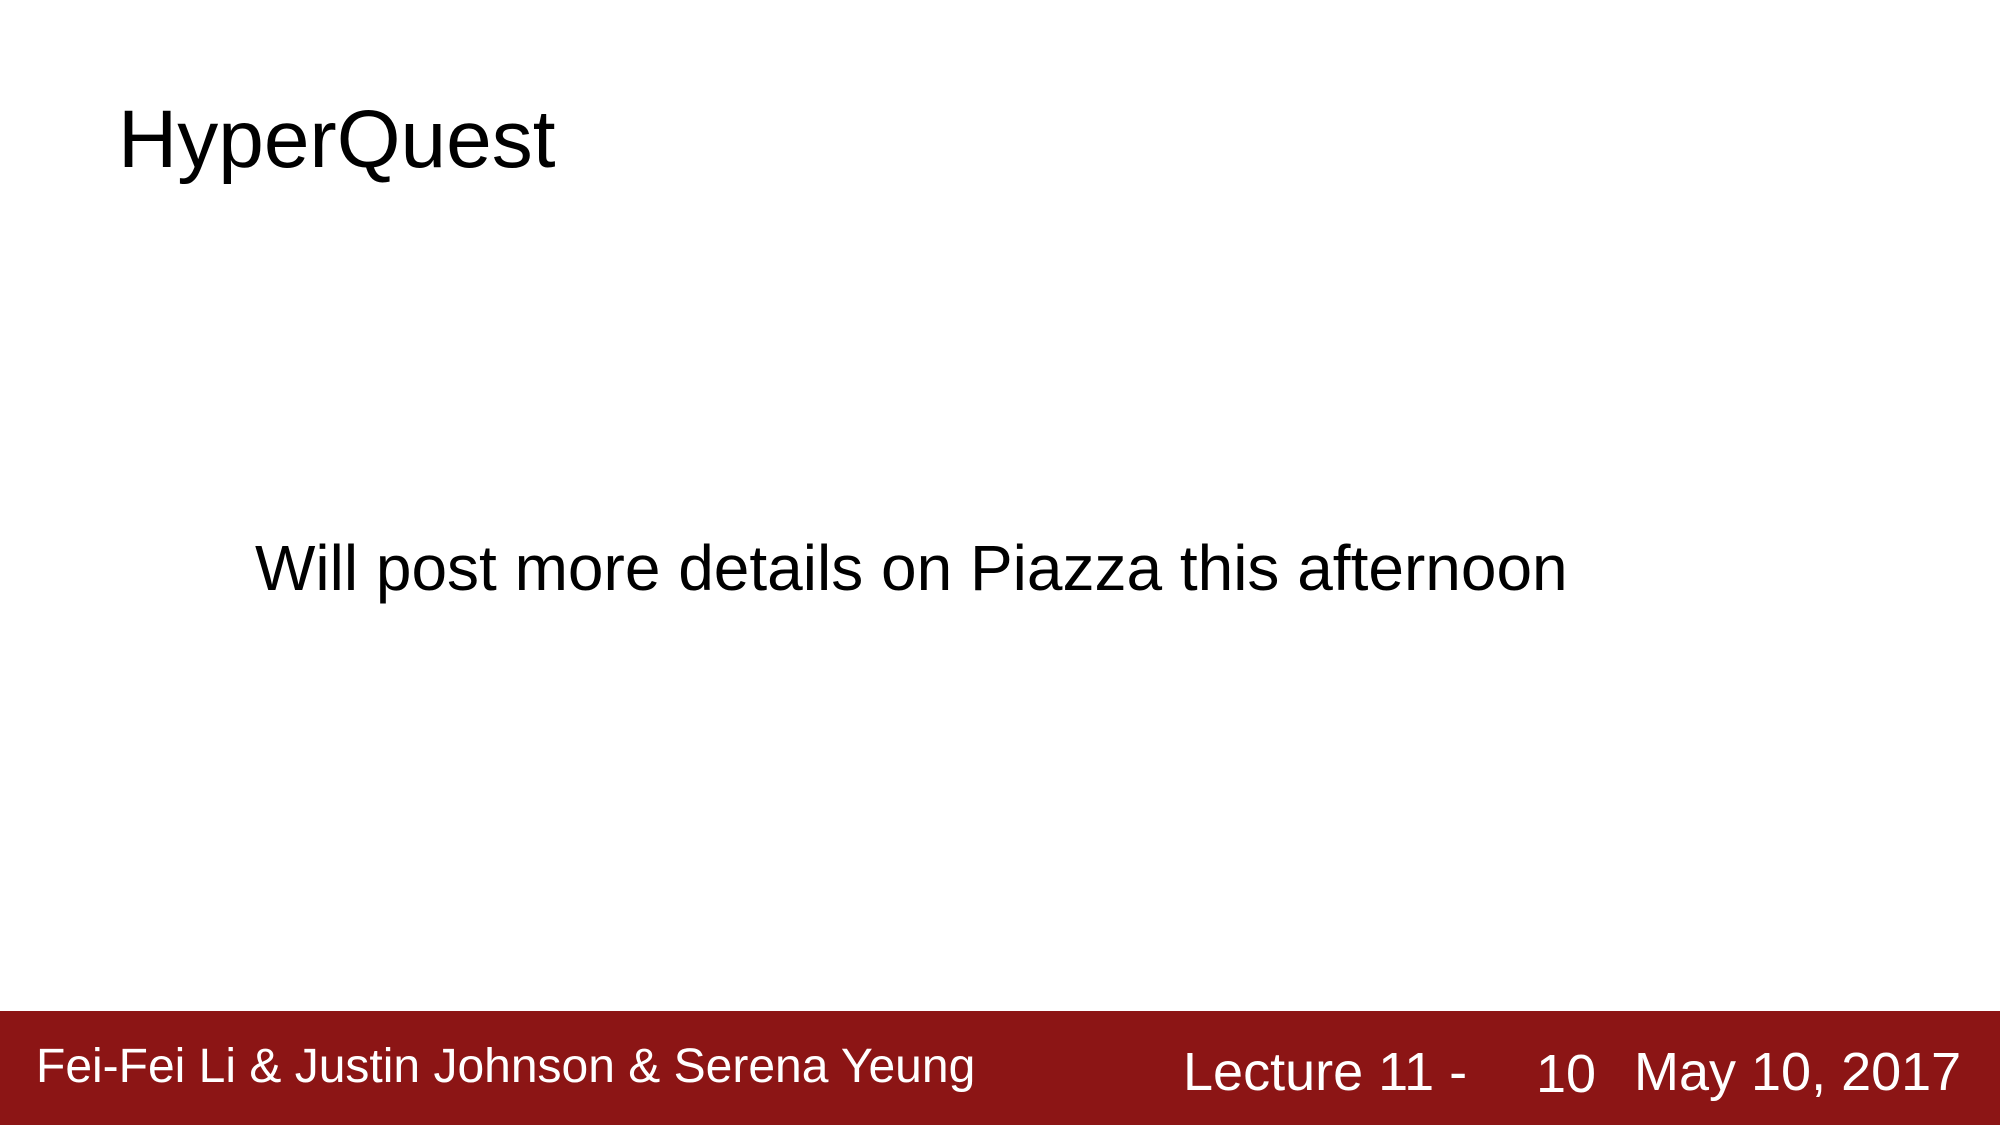  What do you see at coordinates (1566, 1074) in the screenshot?
I see `footer-page-number: 10` at bounding box center [1566, 1074].